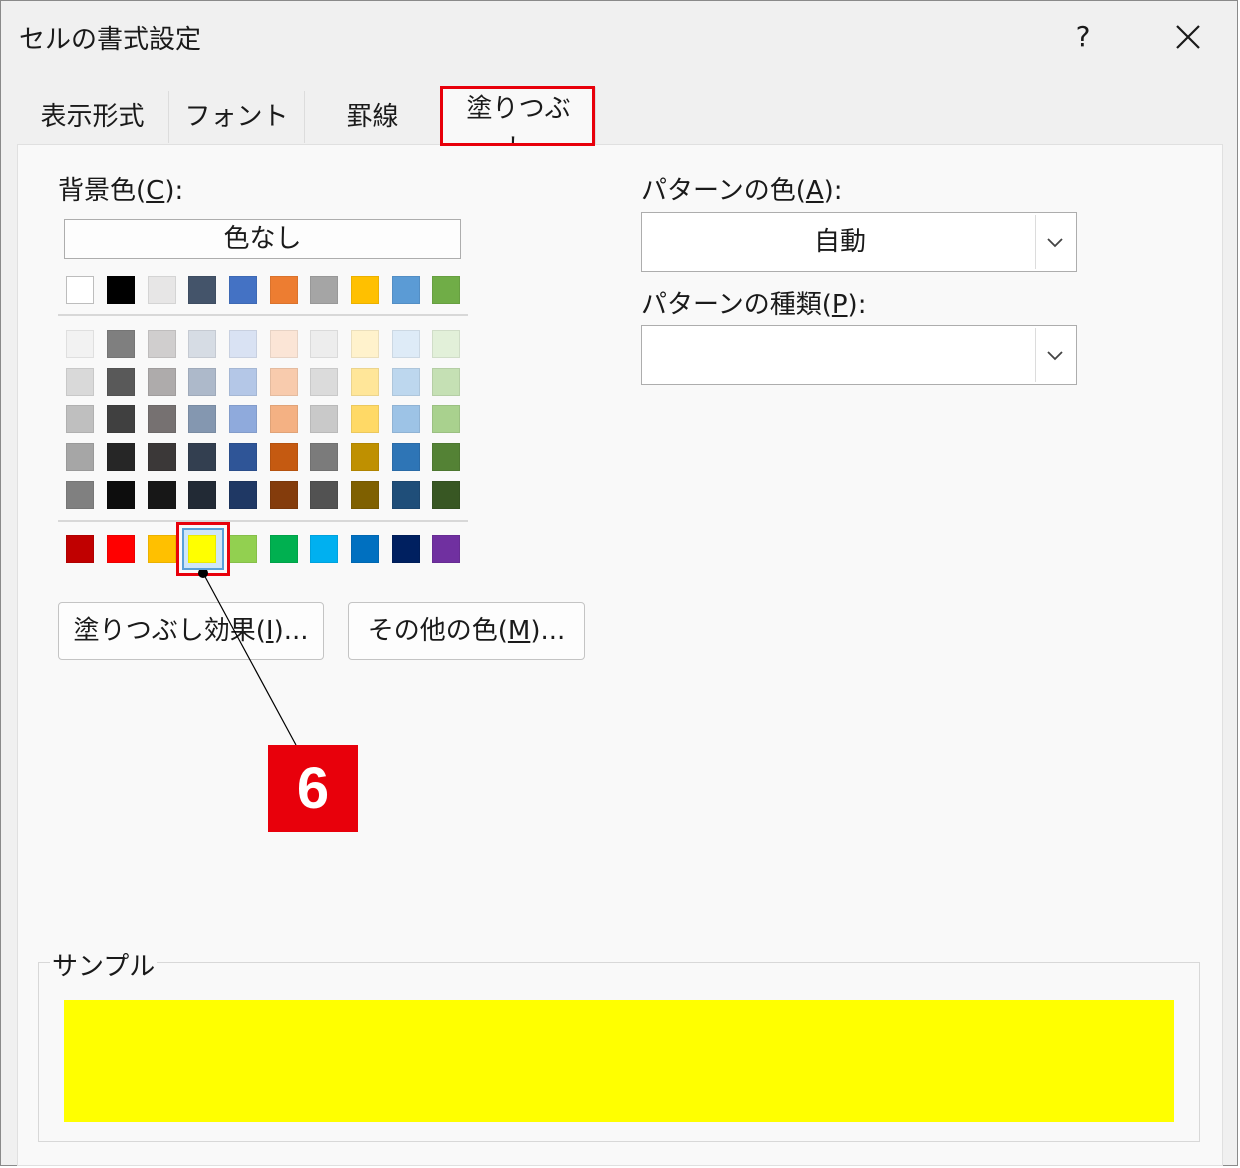  What do you see at coordinates (247, 657) in the screenshot?
I see `callout-leader` at bounding box center [247, 657].